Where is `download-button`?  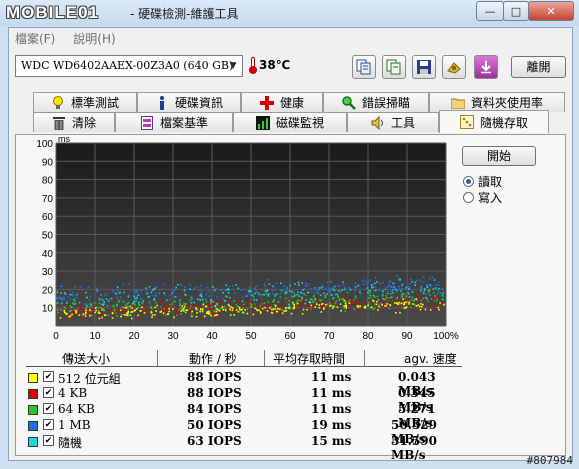
download-button is located at coordinates (486, 67).